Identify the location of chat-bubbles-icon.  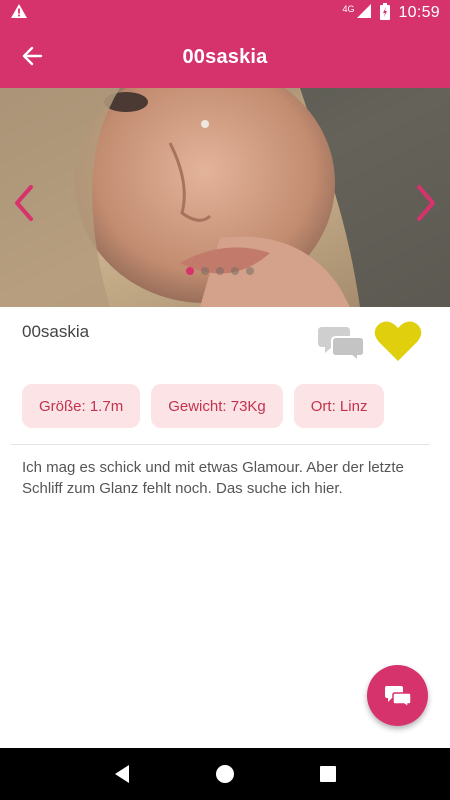
(341, 344).